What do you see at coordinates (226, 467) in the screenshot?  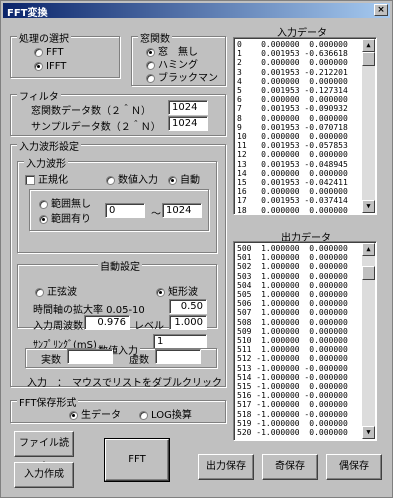 I see `output-save-button: 出力保存` at bounding box center [226, 467].